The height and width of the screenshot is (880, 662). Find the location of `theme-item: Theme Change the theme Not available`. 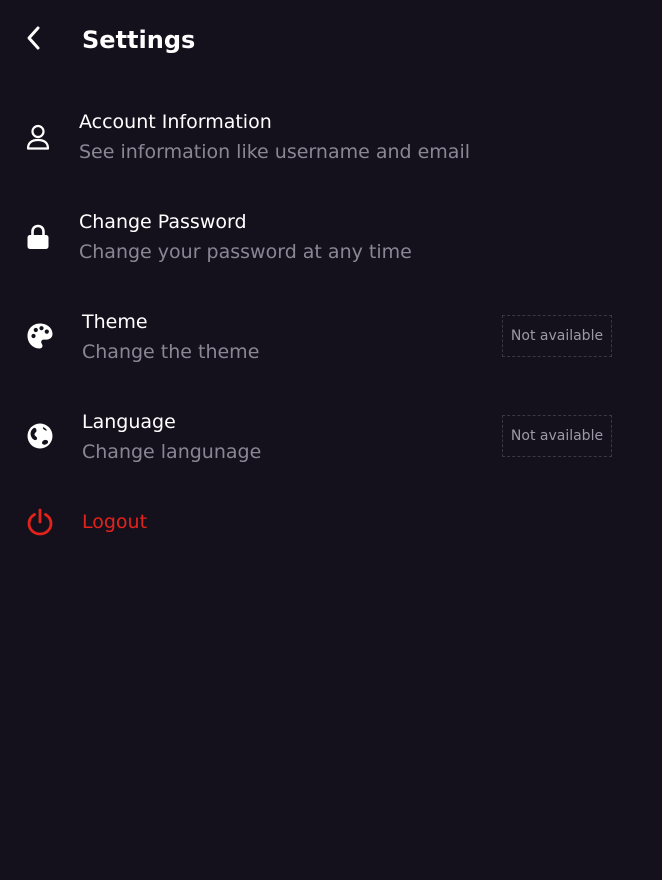

theme-item: Theme Change the theme Not available is located at coordinates (331, 342).